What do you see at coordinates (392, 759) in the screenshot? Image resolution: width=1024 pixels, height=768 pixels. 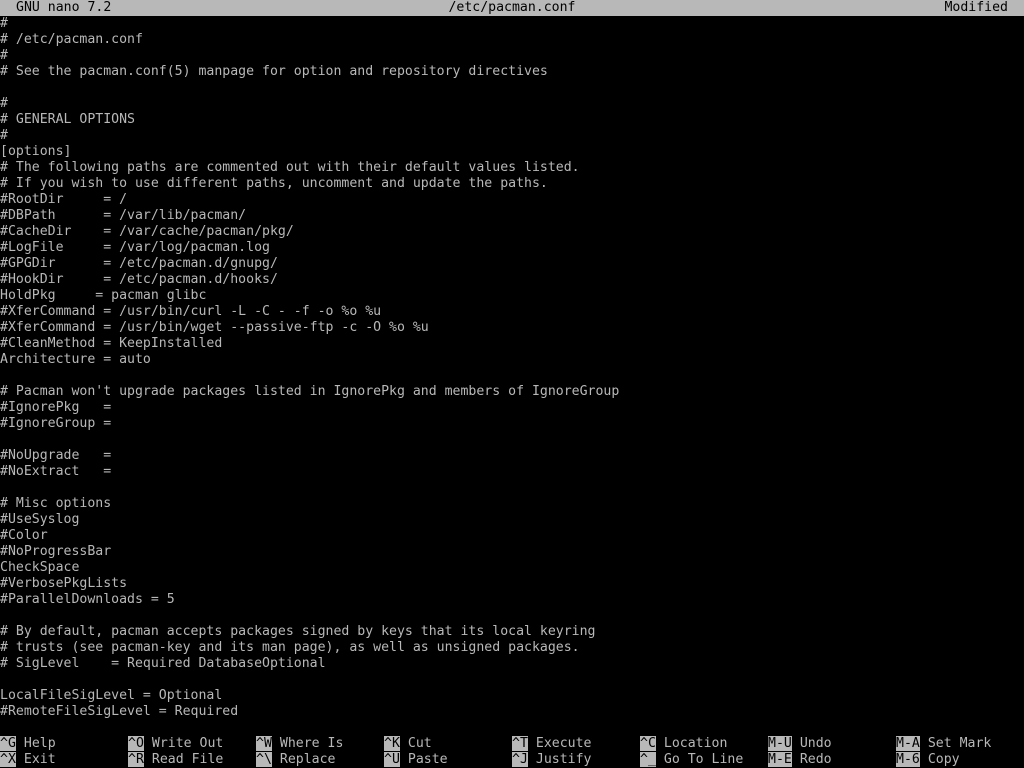 I see `shortcut-key: ^U` at bounding box center [392, 759].